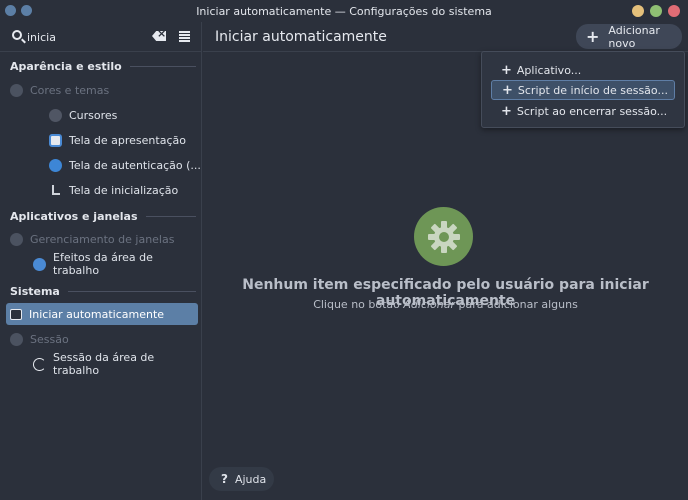 The height and width of the screenshot is (500, 688). Describe the element at coordinates (26, 10) in the screenshot. I see `pin-icon` at that location.